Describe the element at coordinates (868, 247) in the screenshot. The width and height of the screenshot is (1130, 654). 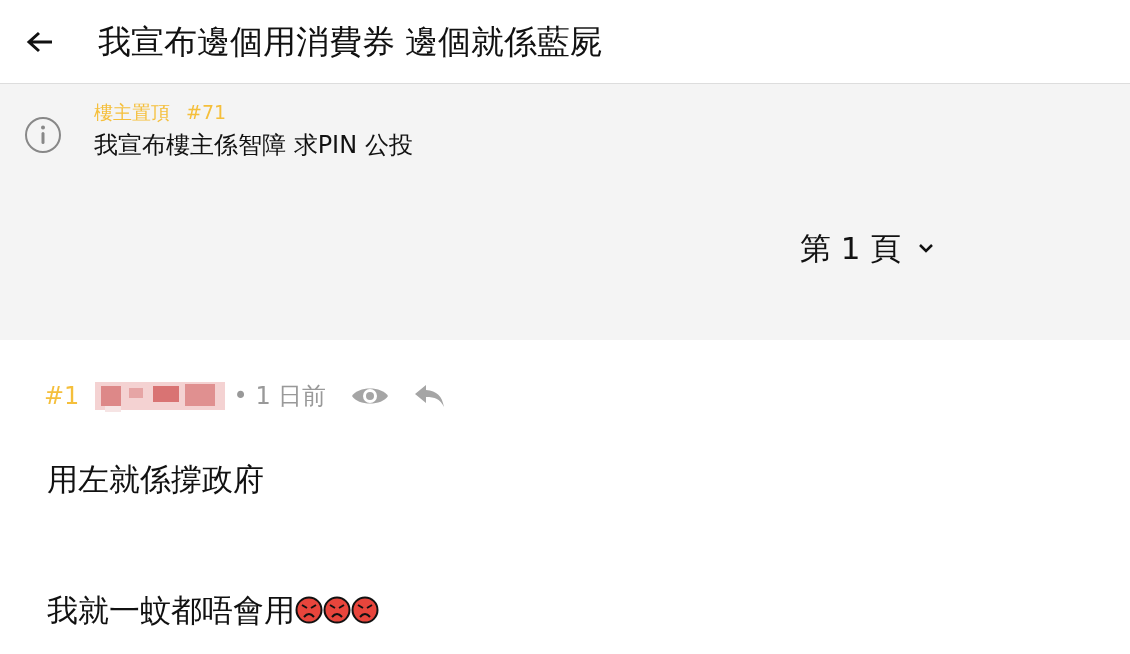
I see `page-selector: 第 1 頁` at that location.